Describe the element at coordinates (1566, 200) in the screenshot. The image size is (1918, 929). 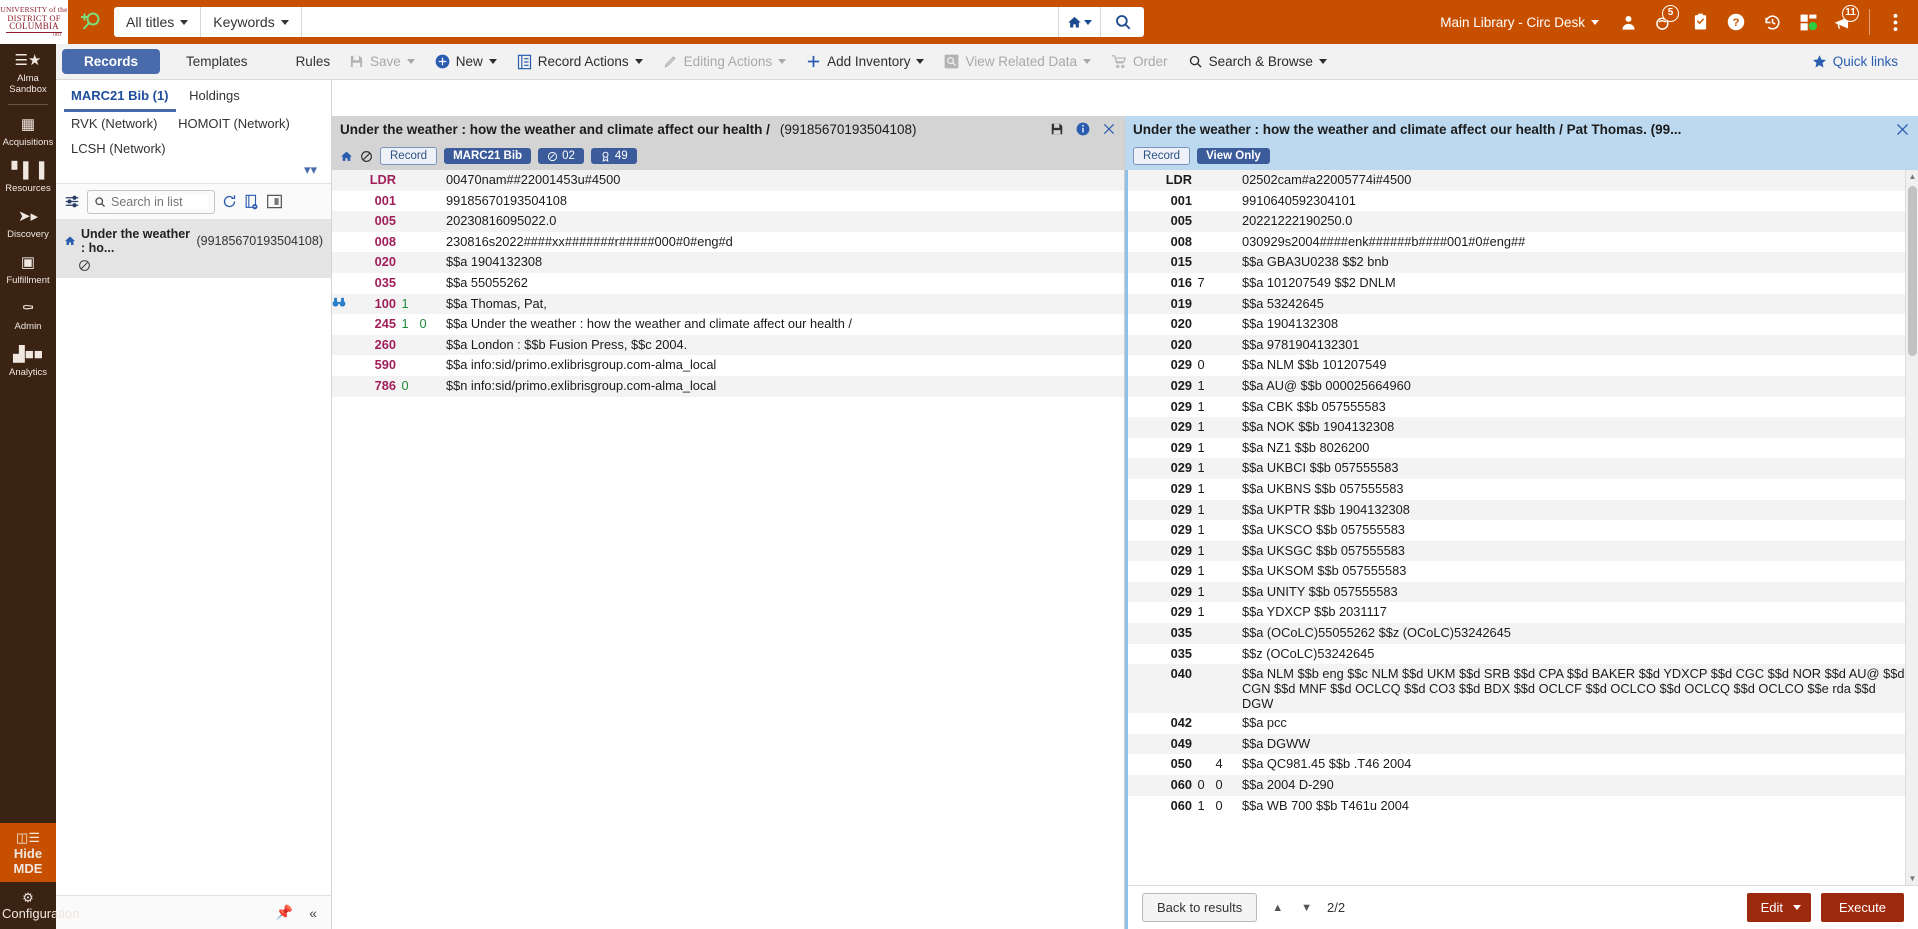
I see `marc-field-value: 9910640592304101` at that location.